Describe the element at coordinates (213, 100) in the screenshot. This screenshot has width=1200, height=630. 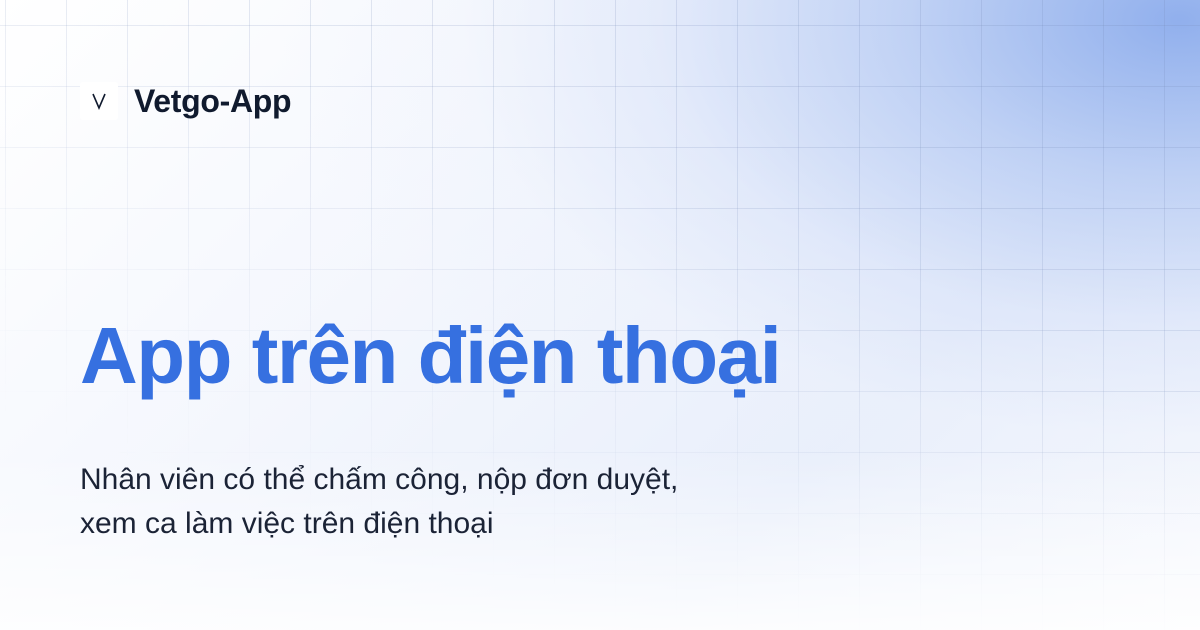
I see `brand-name: Vetgo-App` at that location.